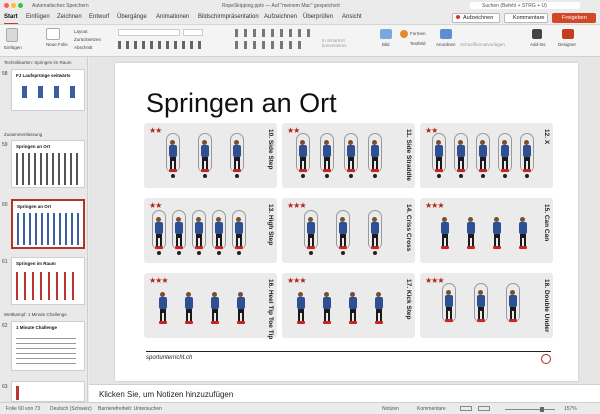 This screenshot has height=414, width=600. I want to click on section-header-wettkampf: Wettkampf: 1 Minute Challenge, so click(35, 314).